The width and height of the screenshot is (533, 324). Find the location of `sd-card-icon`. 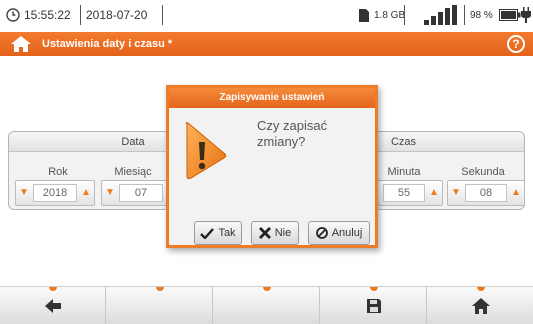

sd-card-icon is located at coordinates (364, 15).